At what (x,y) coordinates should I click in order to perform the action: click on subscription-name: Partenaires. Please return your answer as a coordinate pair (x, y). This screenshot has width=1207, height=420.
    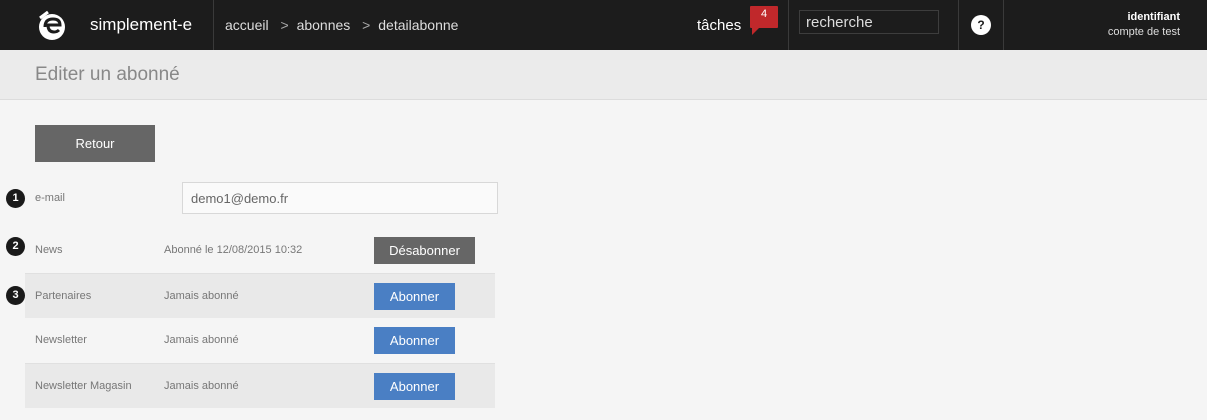
    Looking at the image, I should click on (63, 296).